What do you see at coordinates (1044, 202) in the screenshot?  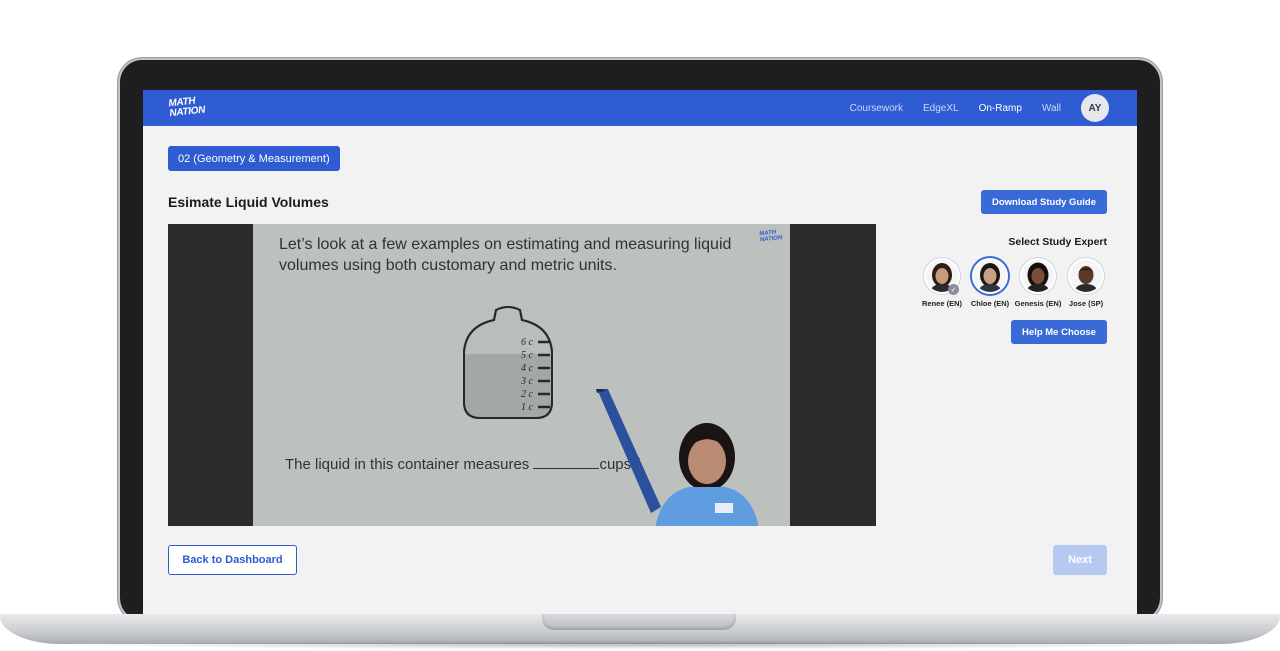 I see `download-study-guide-button: Download Study Guide` at bounding box center [1044, 202].